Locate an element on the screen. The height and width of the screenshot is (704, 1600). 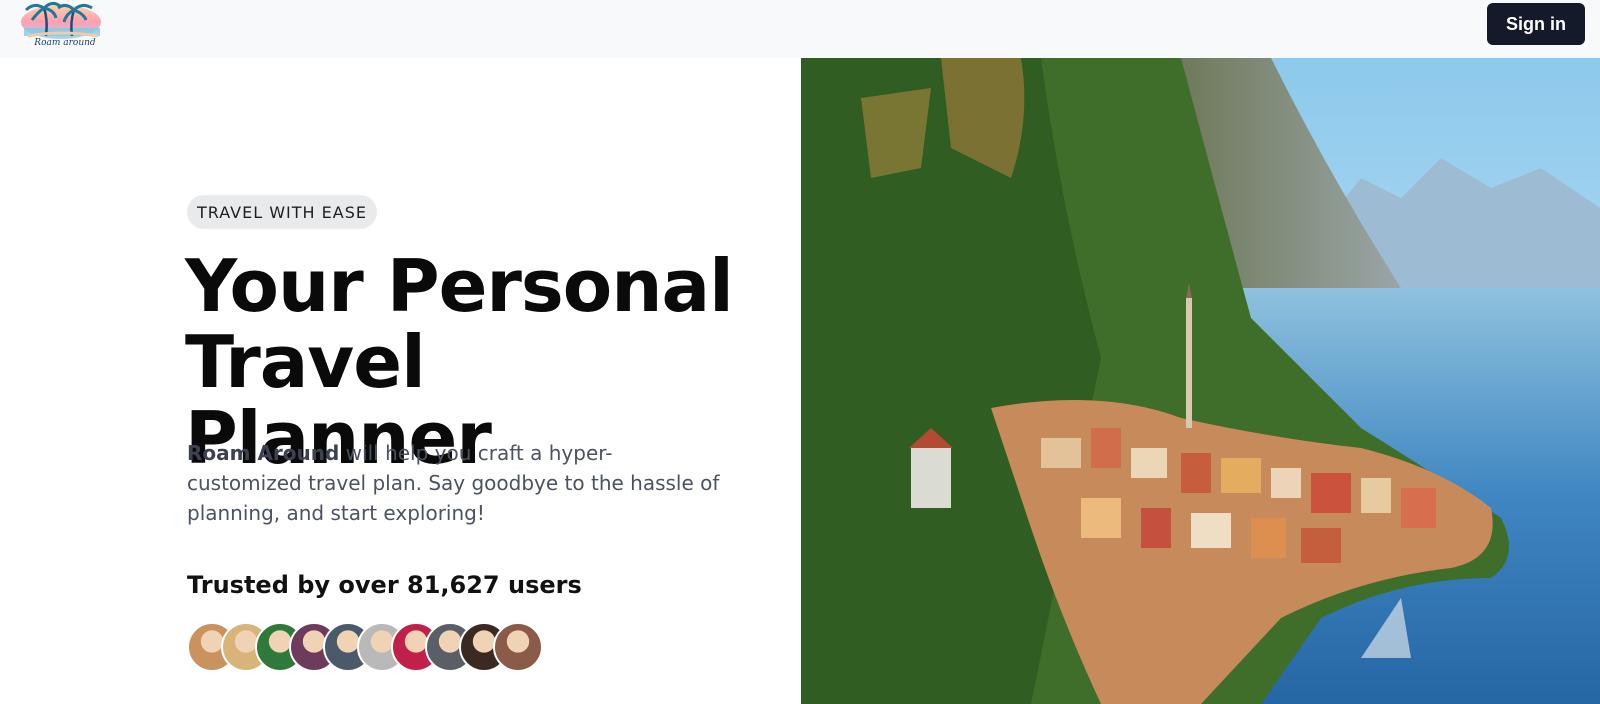
trusted-users-count: Trusted by over 81,627 users is located at coordinates (384, 585).